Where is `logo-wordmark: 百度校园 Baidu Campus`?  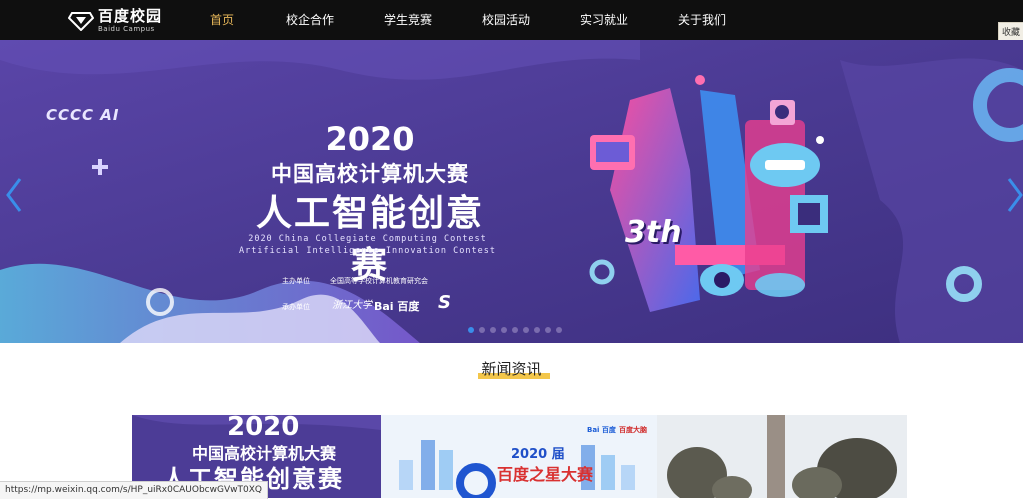 logo-wordmark: 百度校园 Baidu Campus is located at coordinates (130, 21).